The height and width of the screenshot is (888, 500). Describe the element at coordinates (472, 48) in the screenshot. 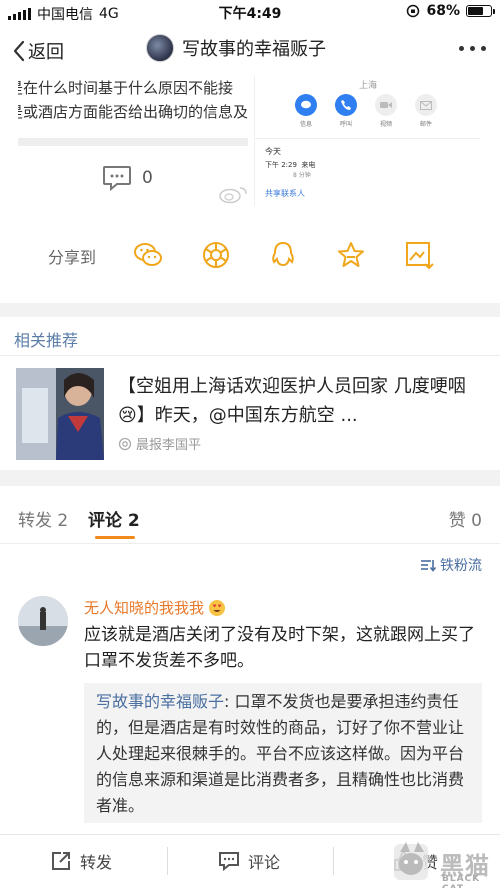

I see `more-options-icon` at that location.